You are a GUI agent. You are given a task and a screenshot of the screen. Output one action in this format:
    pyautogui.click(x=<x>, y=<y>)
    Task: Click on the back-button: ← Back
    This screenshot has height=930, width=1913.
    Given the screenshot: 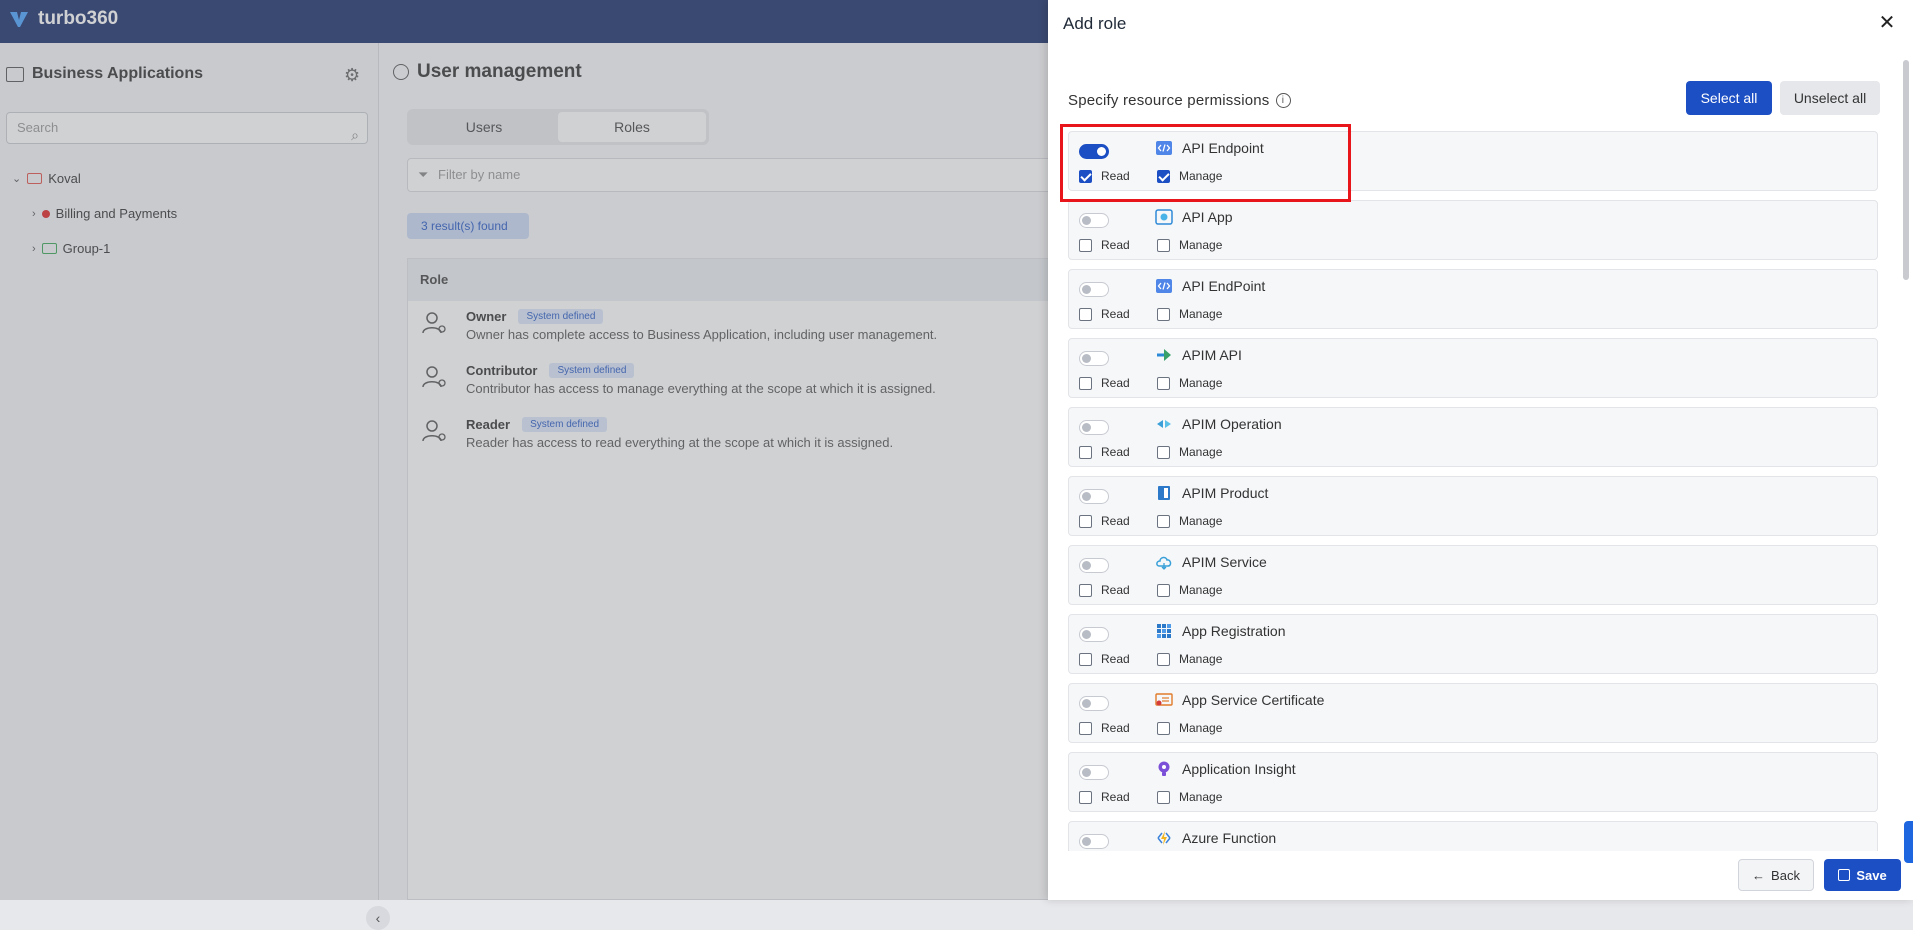 What is the action you would take?
    pyautogui.click(x=1776, y=875)
    